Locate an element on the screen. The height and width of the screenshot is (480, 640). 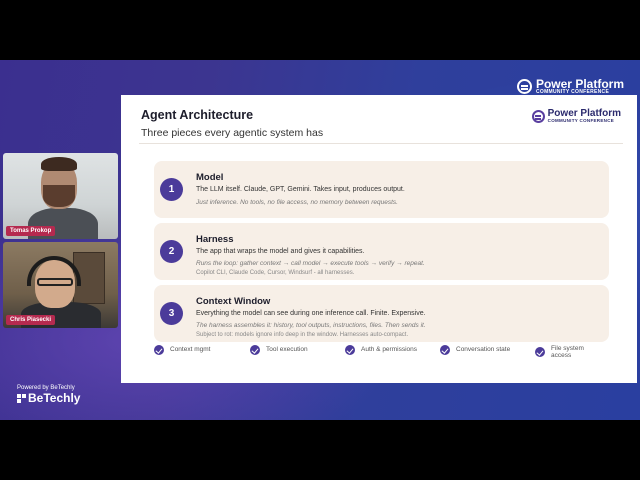
sponsor-block: Powered by BeTechly BeTechly is located at coordinates (48, 395).